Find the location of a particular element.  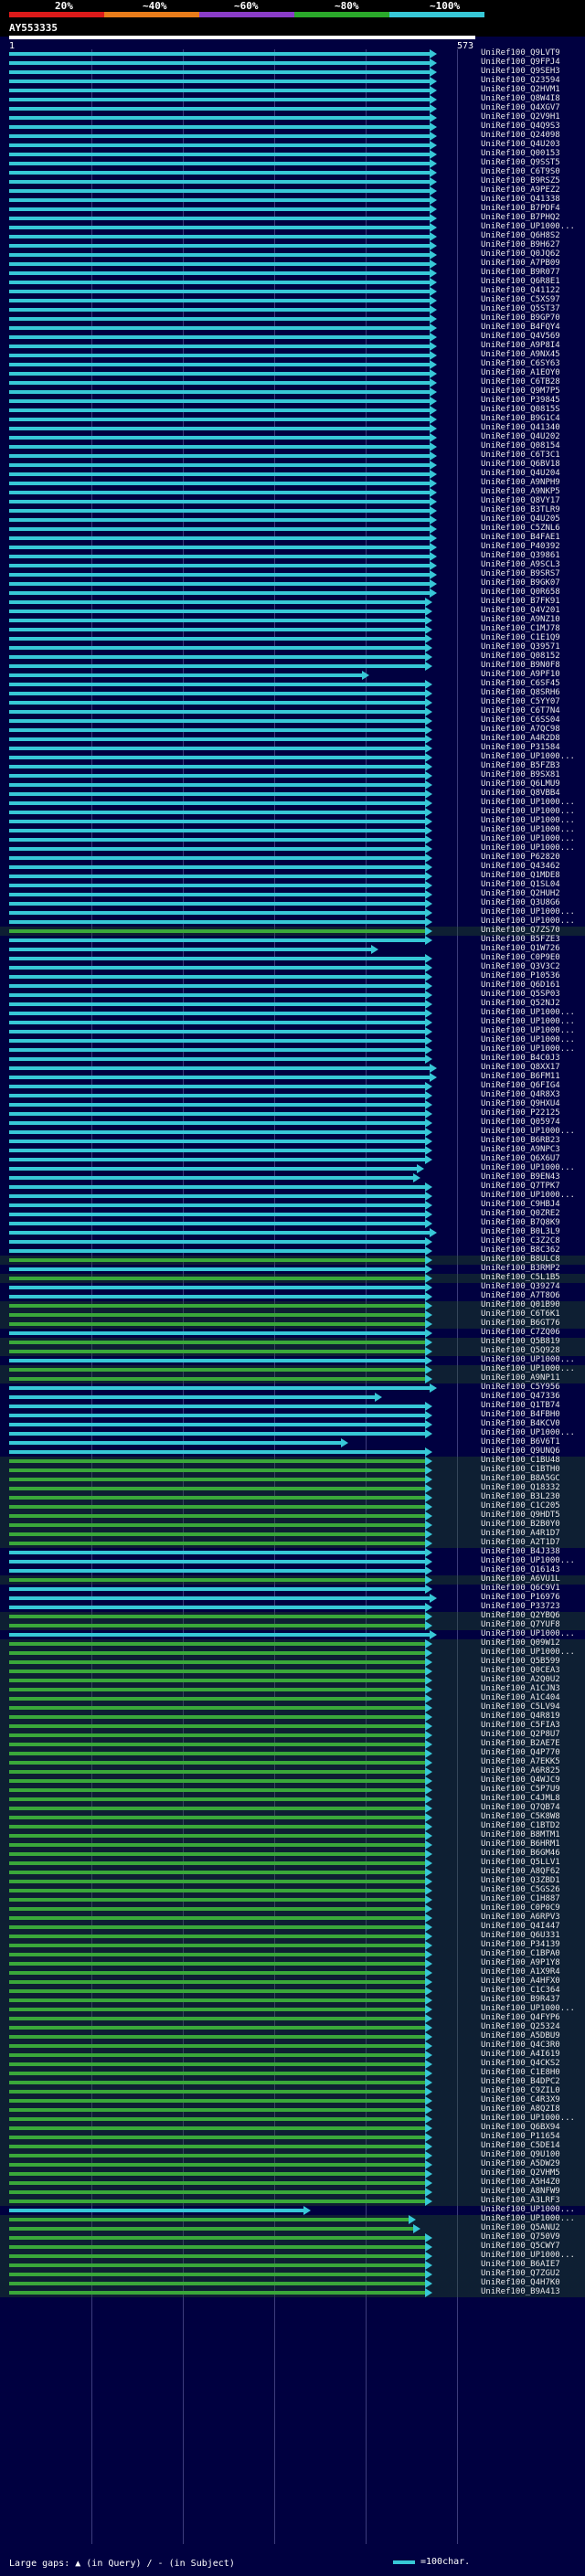

hit-label: UniRef100_Q41338 is located at coordinates (520, 199).